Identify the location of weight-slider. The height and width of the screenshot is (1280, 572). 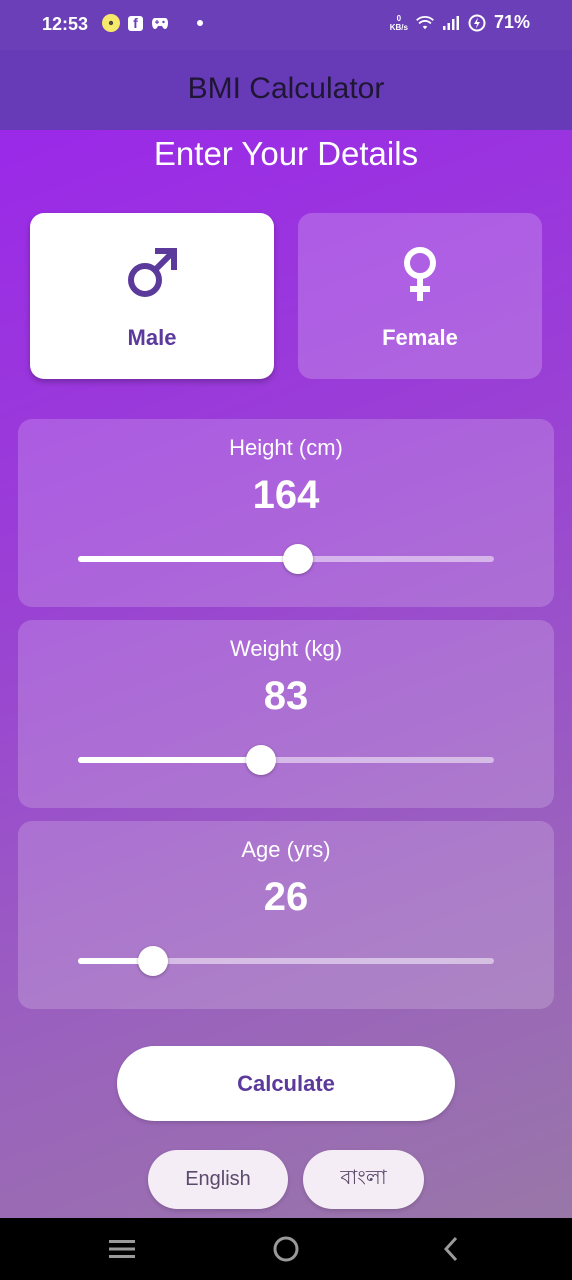
(286, 760).